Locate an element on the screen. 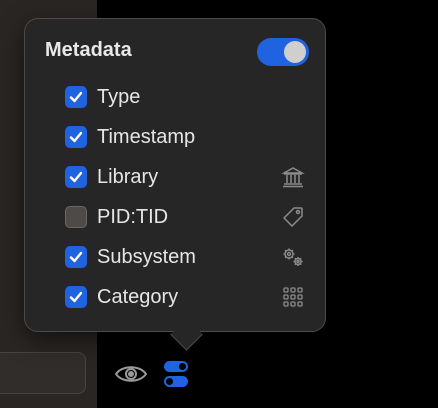 The width and height of the screenshot is (438, 408). timestamp-label: Timestamp is located at coordinates (146, 136).